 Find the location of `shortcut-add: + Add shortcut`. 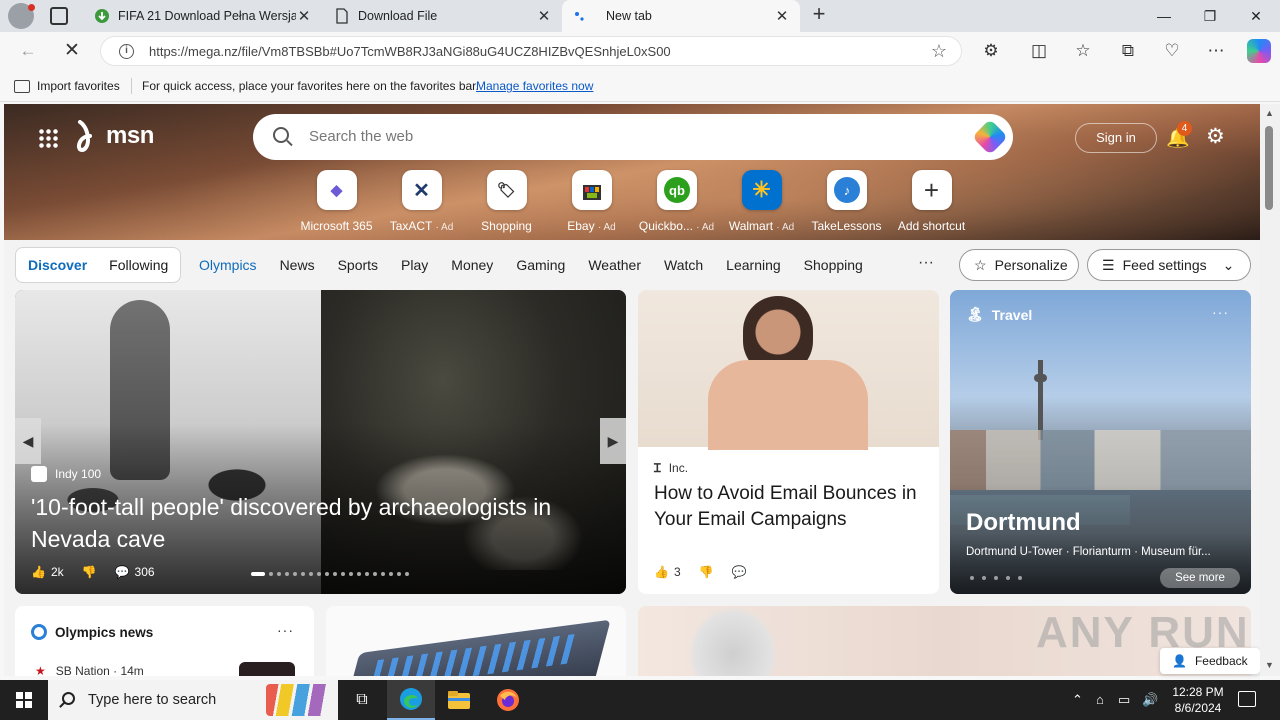

shortcut-add: + Add shortcut is located at coordinates (931, 201).